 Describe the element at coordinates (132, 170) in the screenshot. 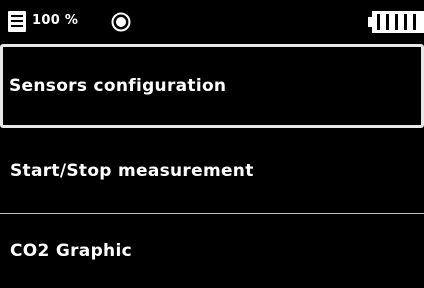

I see `menu-item-label: Start/Stop measurement` at that location.